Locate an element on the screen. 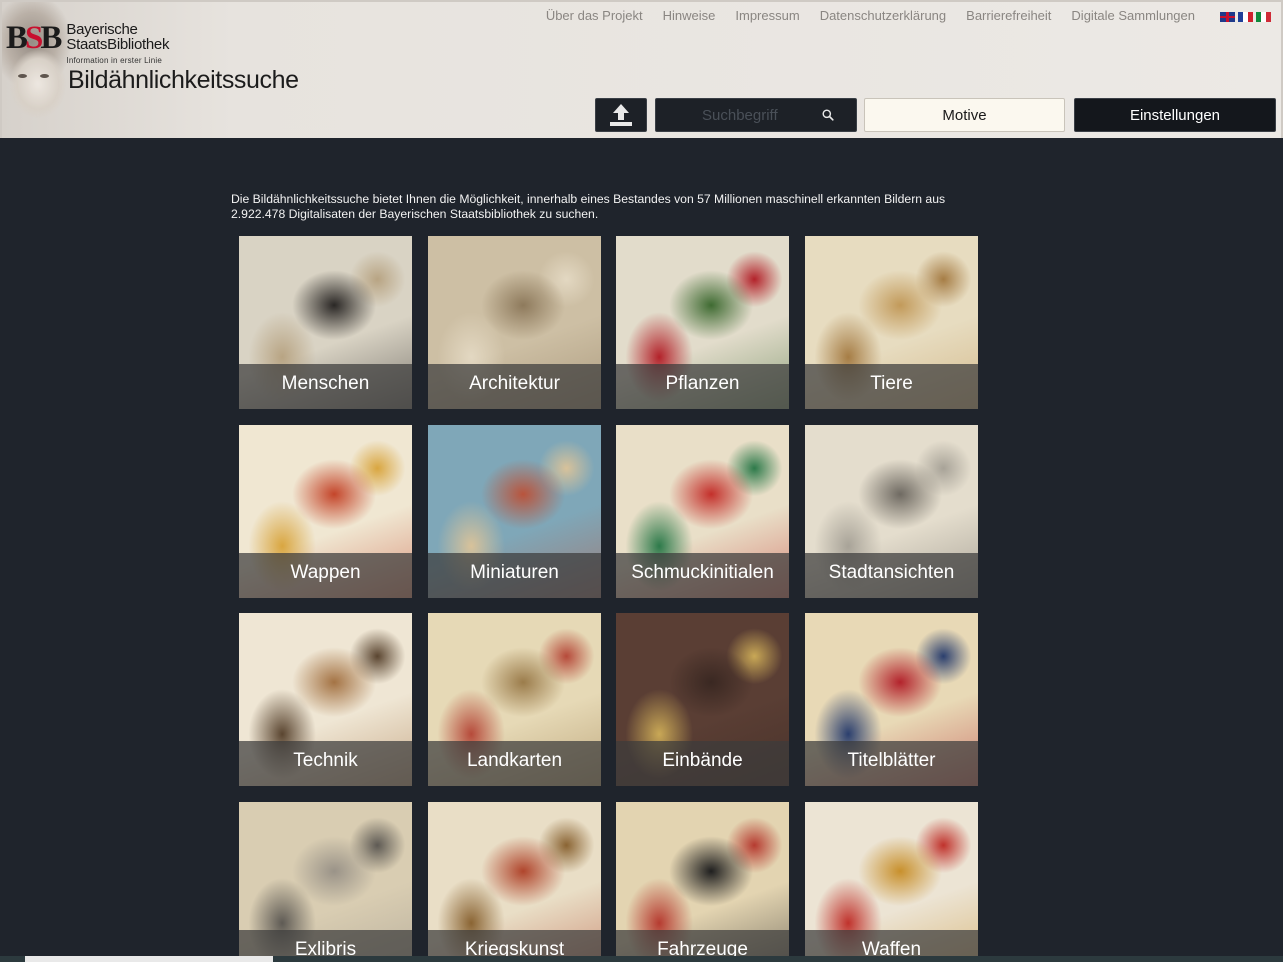 Image resolution: width=1283 pixels, height=962 pixels. category-label: Wappen is located at coordinates (325, 572).